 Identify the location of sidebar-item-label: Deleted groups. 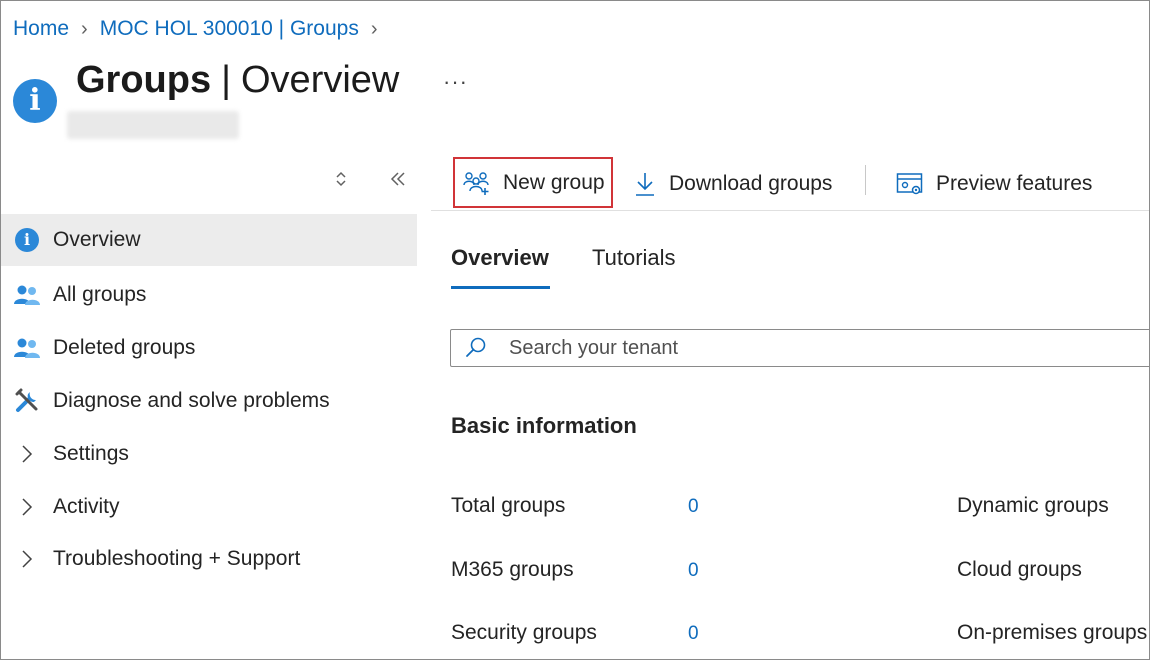
(124, 347).